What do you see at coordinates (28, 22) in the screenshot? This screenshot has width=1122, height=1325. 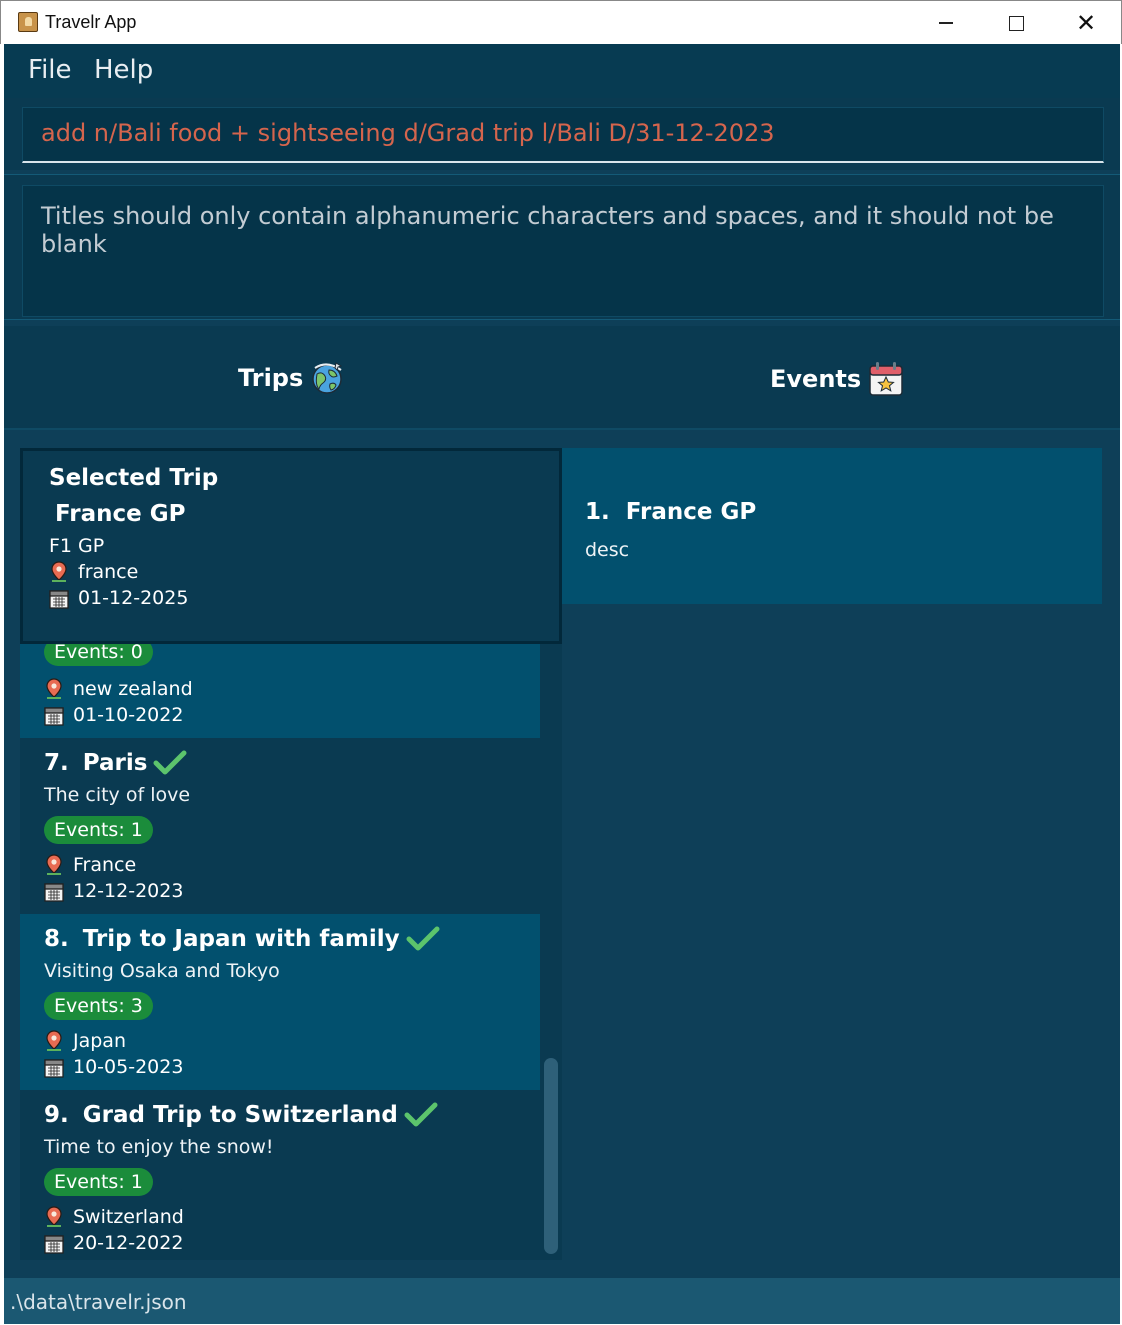 I see `app-book-icon` at bounding box center [28, 22].